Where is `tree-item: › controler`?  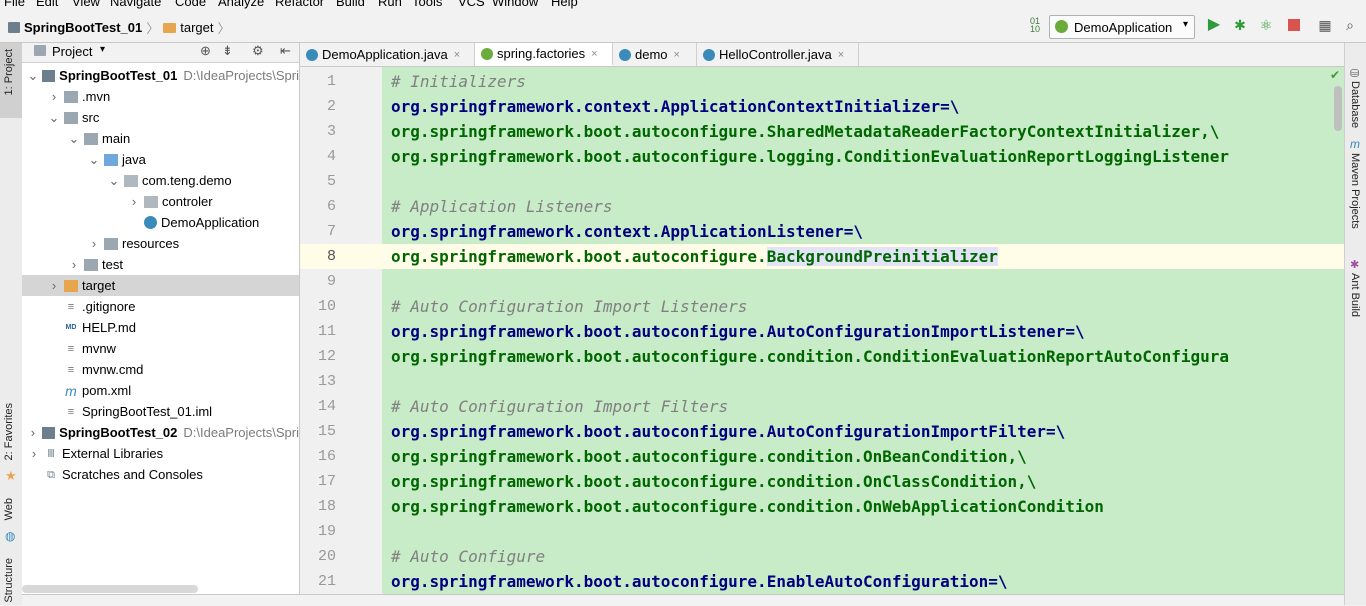 tree-item: › controler is located at coordinates (160, 201).